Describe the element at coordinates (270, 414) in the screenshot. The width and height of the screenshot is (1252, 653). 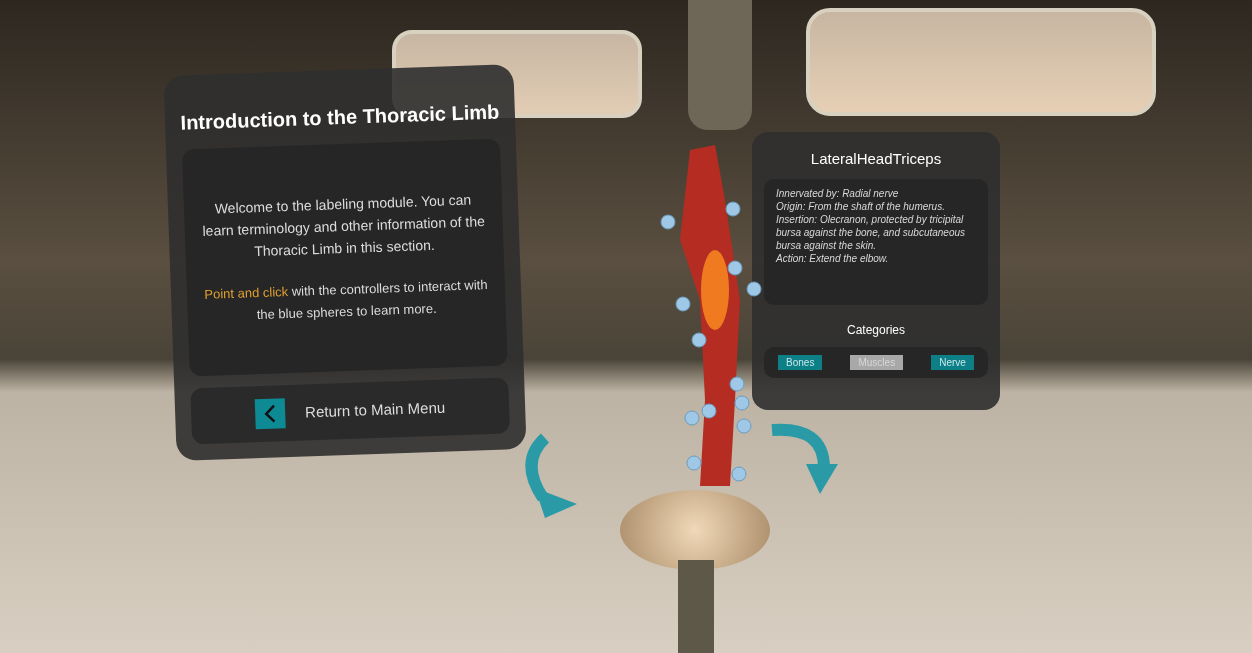
I see `back-chevron-icon` at that location.